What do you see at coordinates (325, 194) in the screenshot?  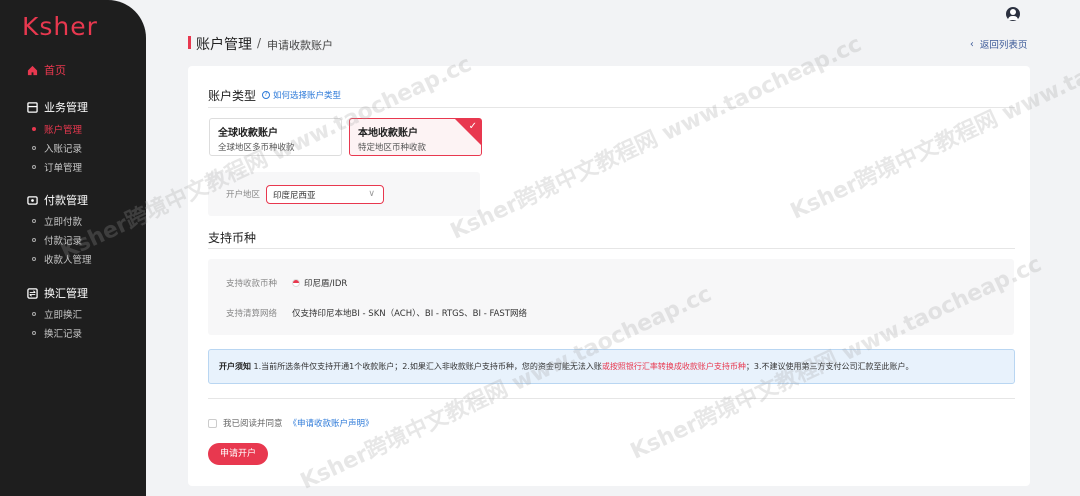 I see `region-select: 印度尼西亚 ∨` at bounding box center [325, 194].